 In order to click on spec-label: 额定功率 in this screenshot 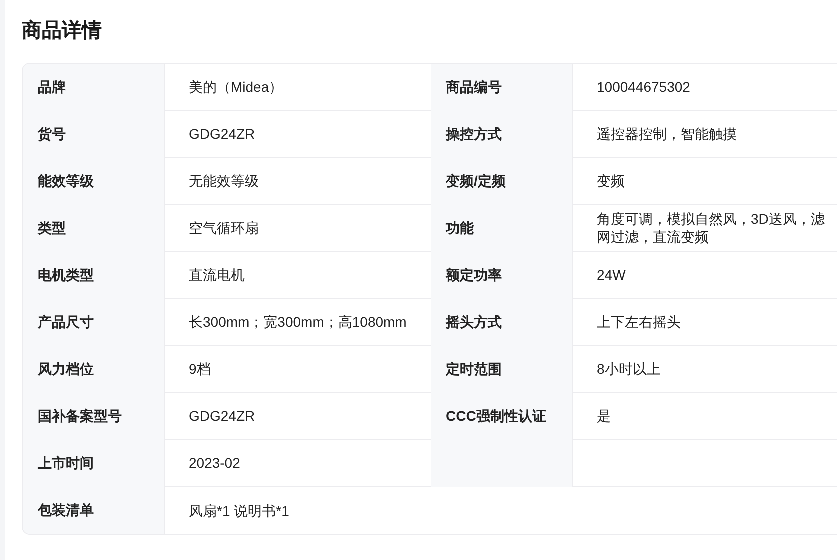, I will do `click(474, 275)`.